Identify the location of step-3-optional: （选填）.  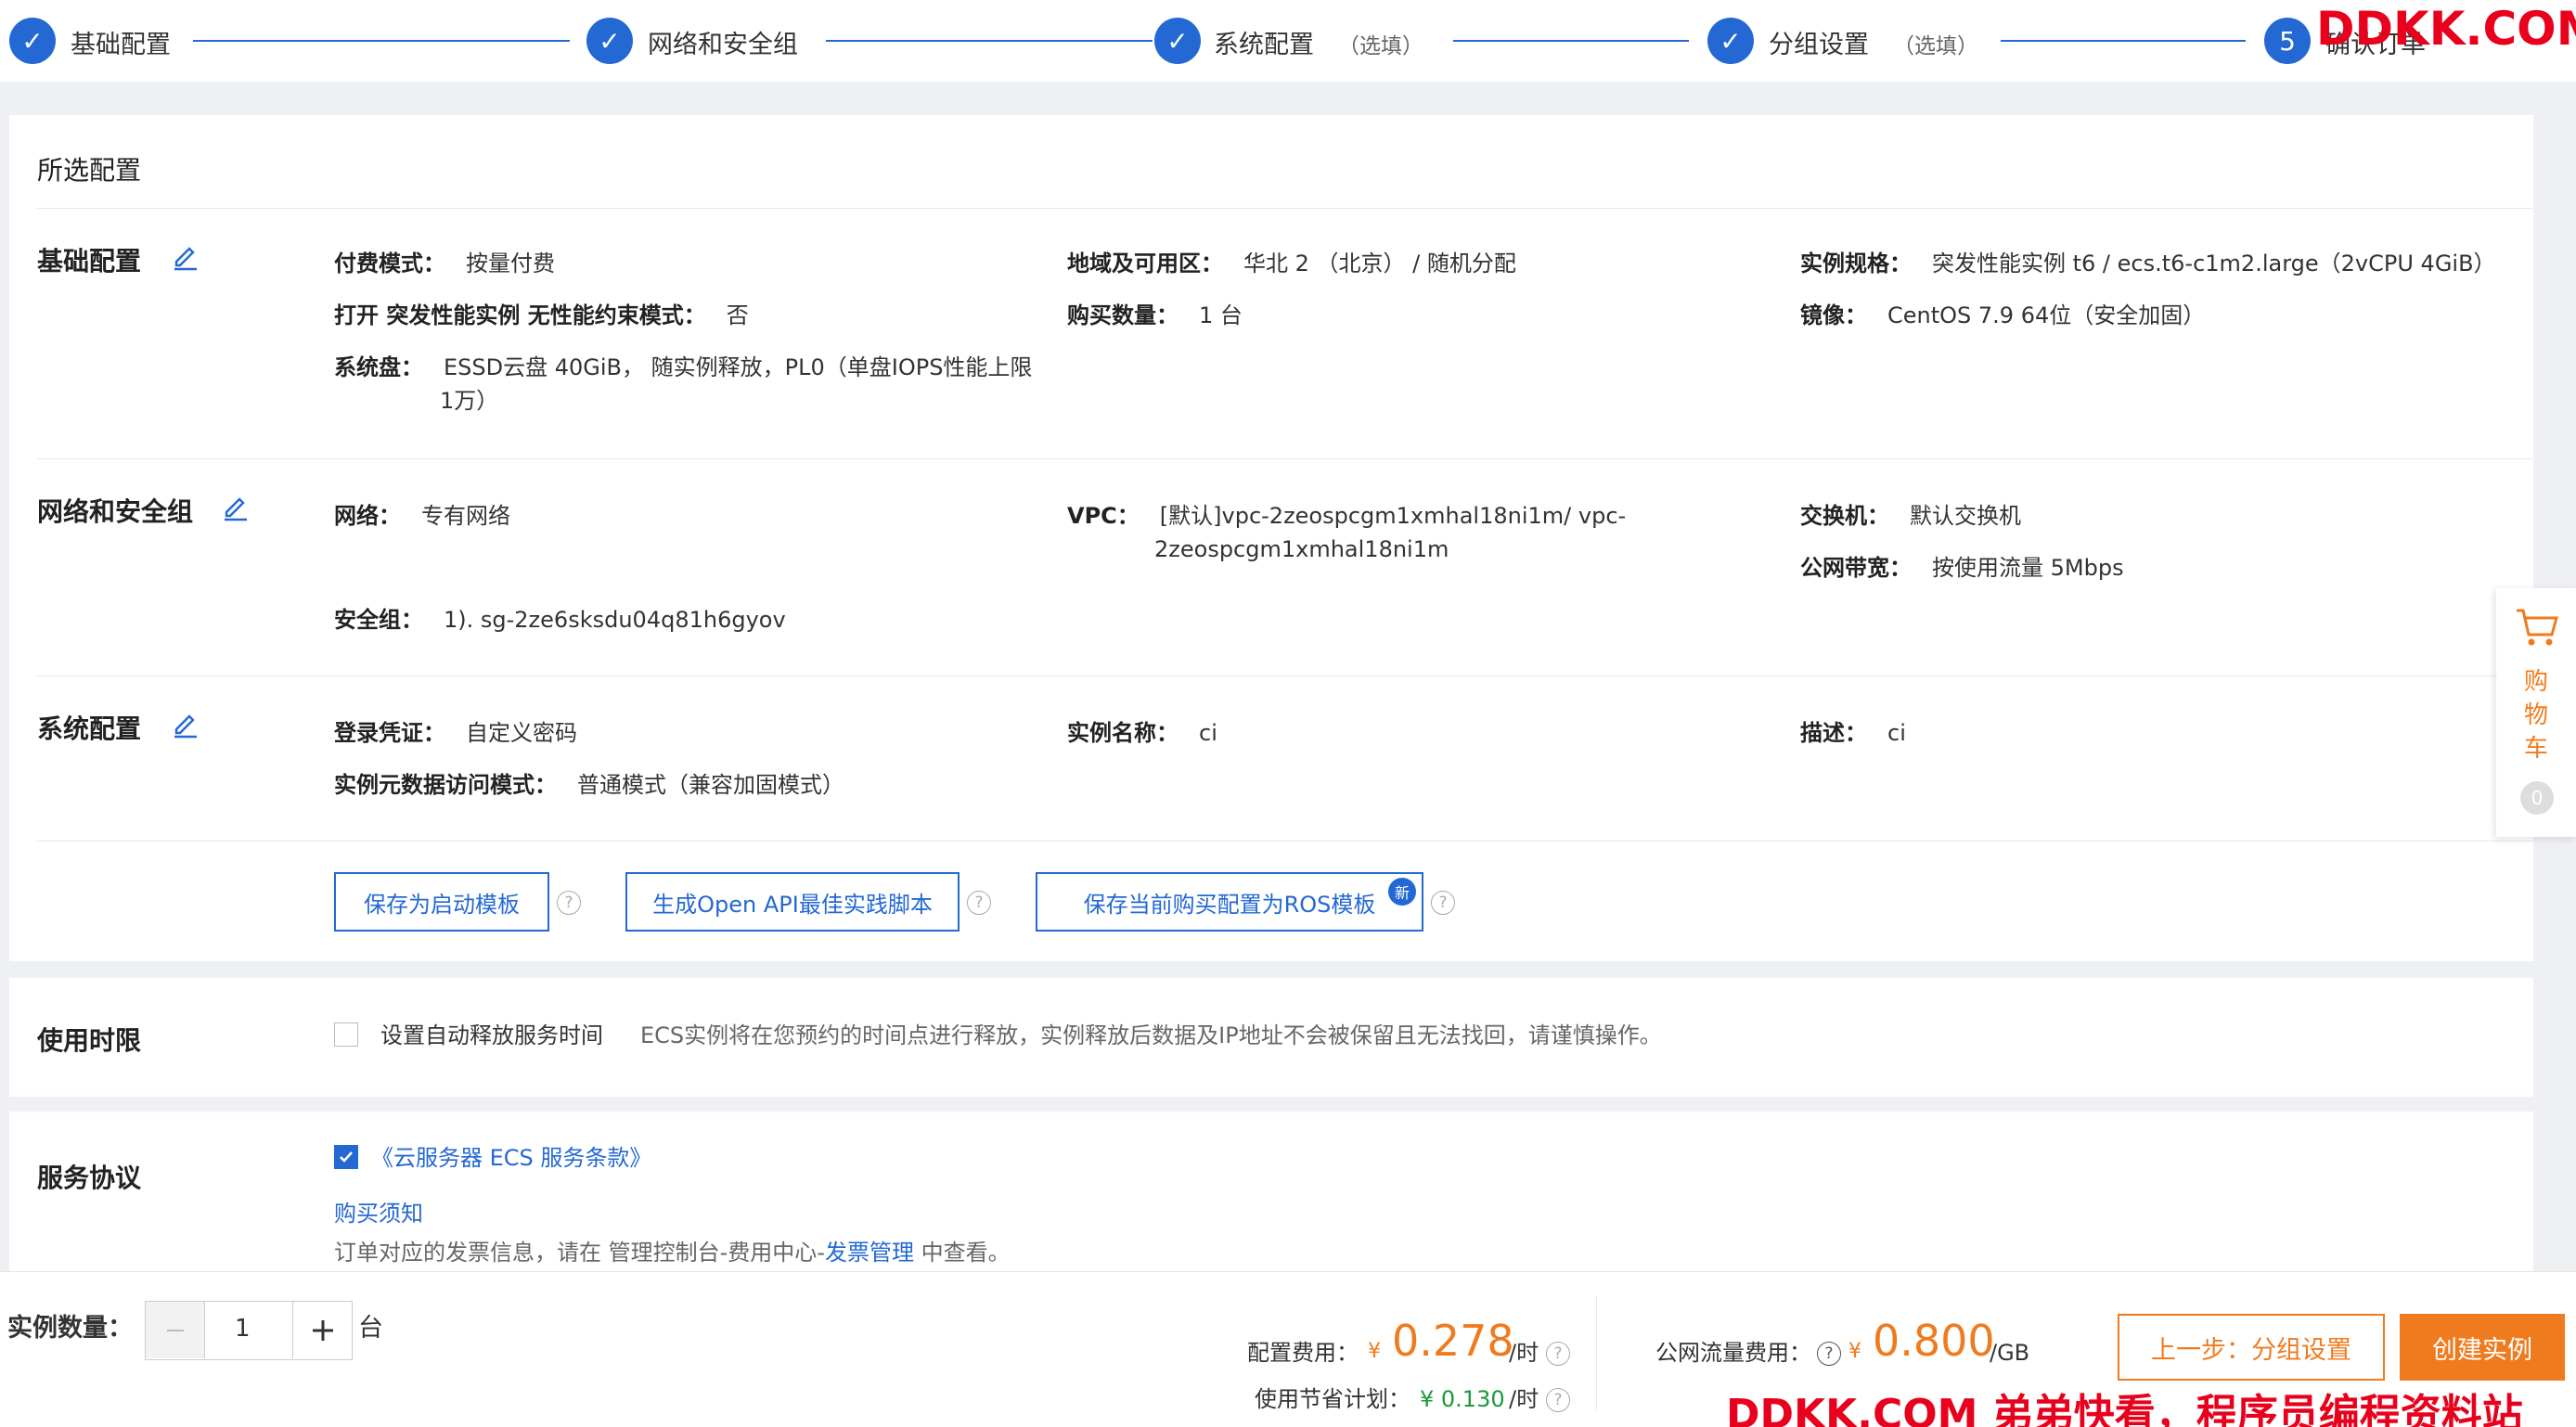
(1381, 46).